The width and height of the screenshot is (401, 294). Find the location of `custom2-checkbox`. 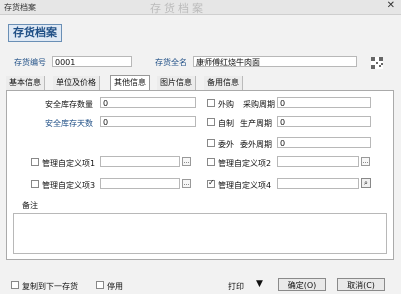

custom2-checkbox is located at coordinates (211, 162).